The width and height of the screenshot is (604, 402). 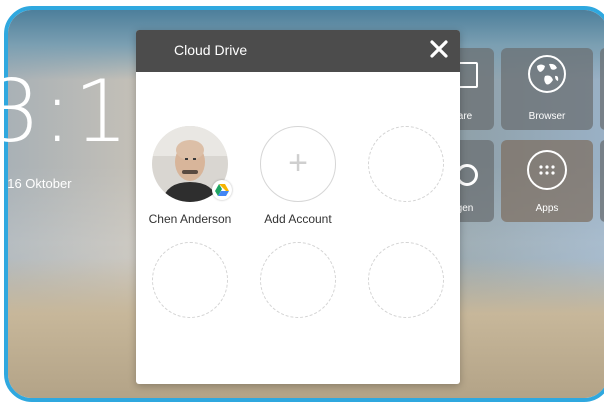 I want to click on dialog-title: Cloud Drive, so click(x=211, y=50).